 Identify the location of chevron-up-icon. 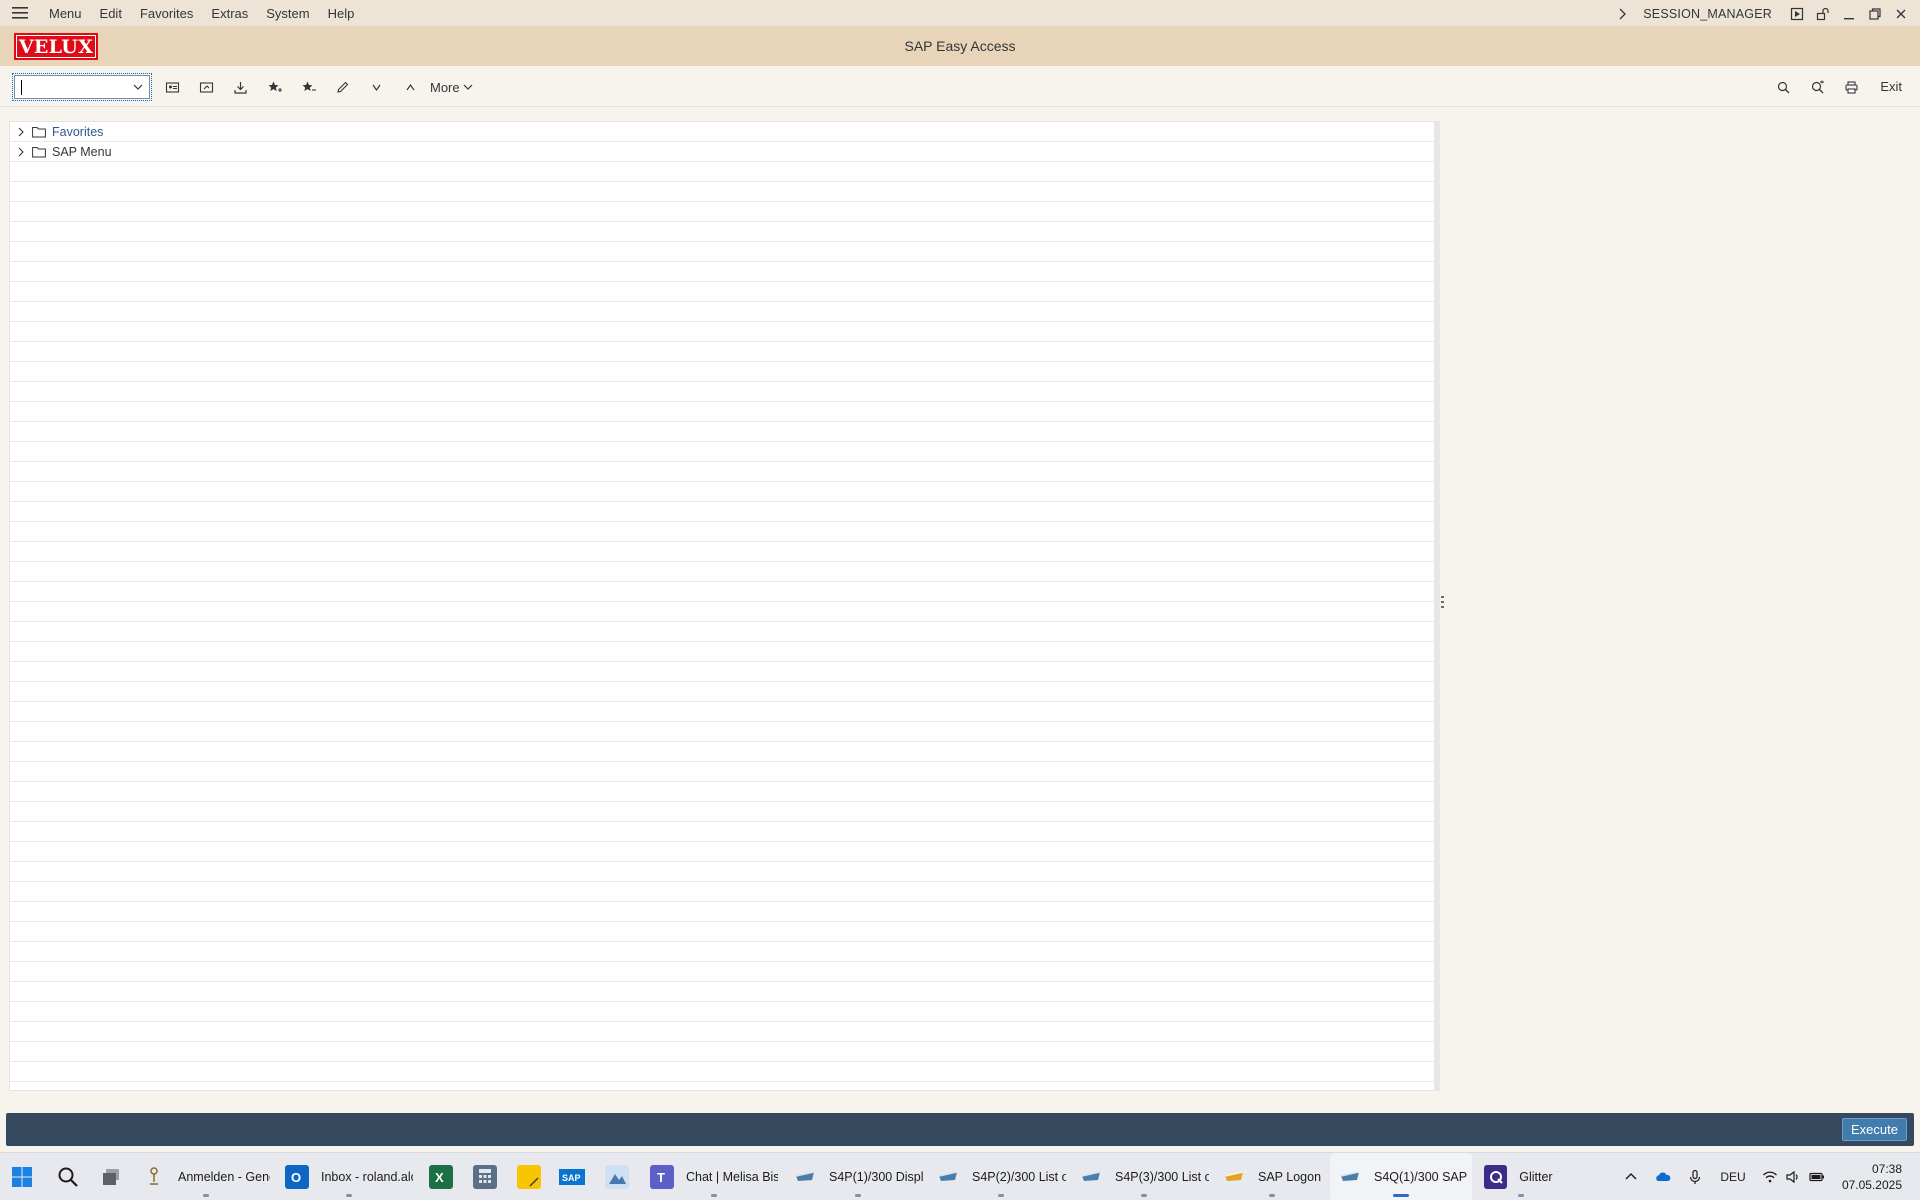
(1631, 1176).